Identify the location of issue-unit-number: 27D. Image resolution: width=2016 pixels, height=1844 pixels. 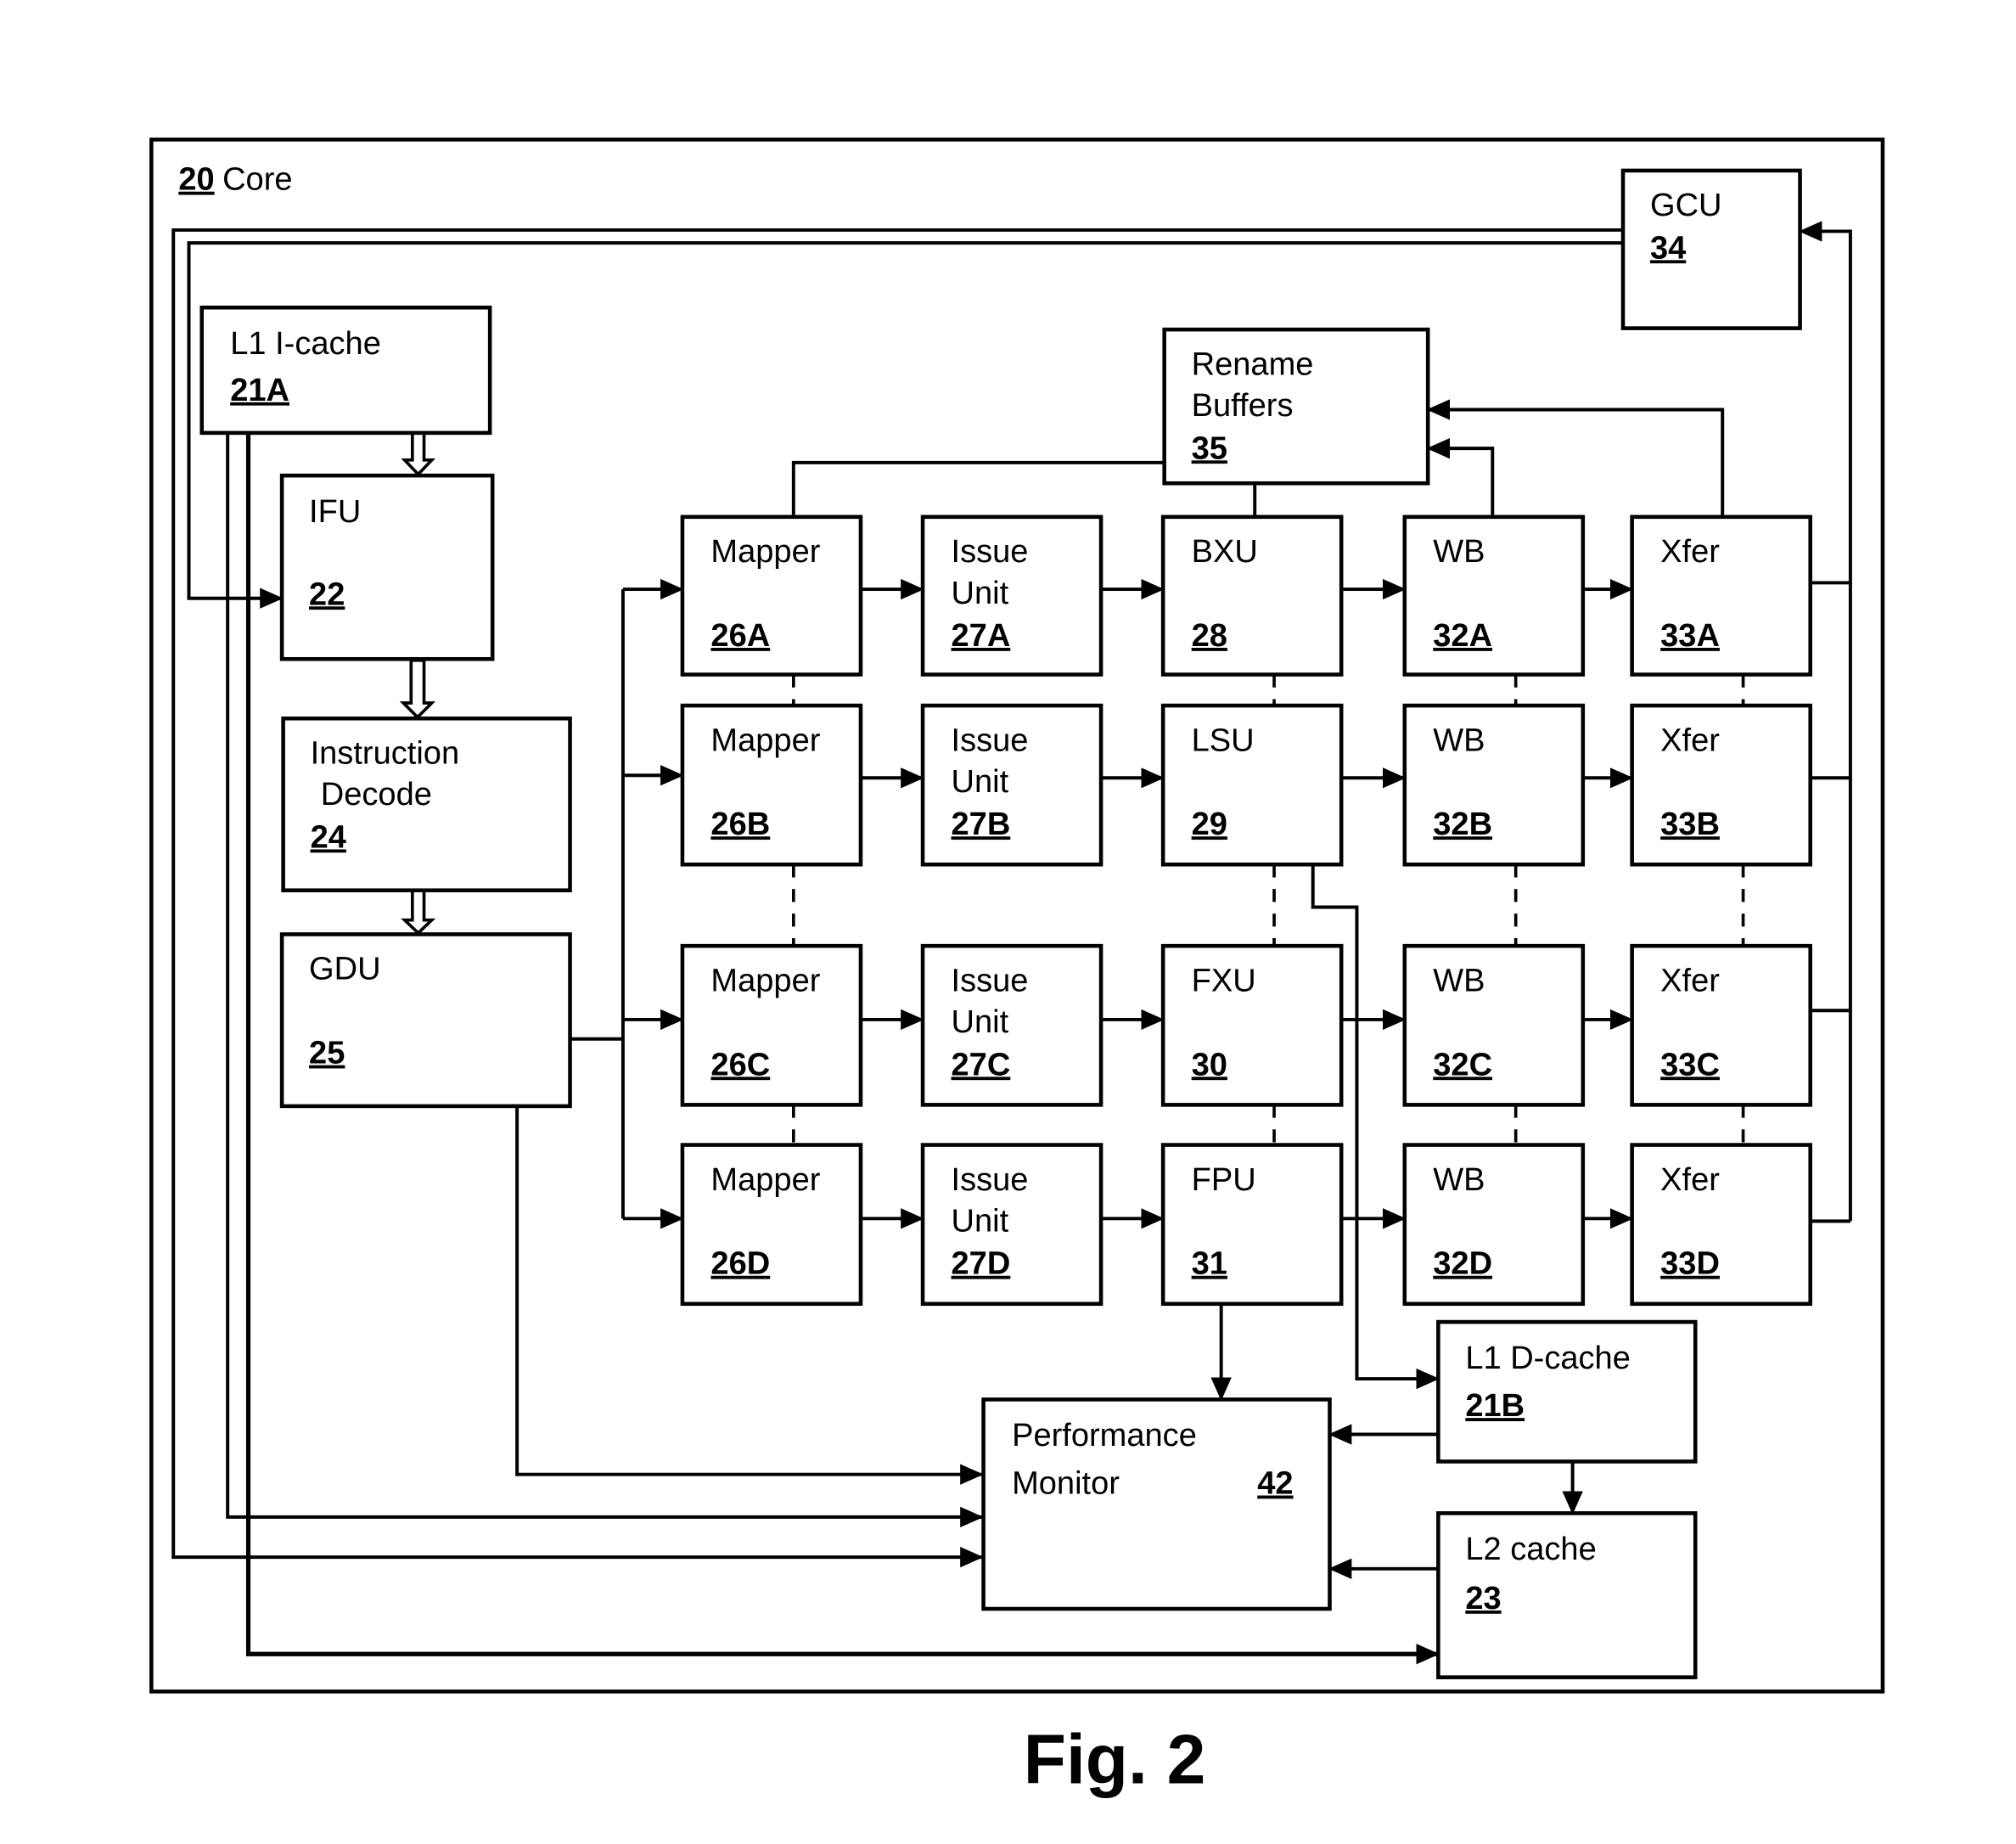
(981, 1264).